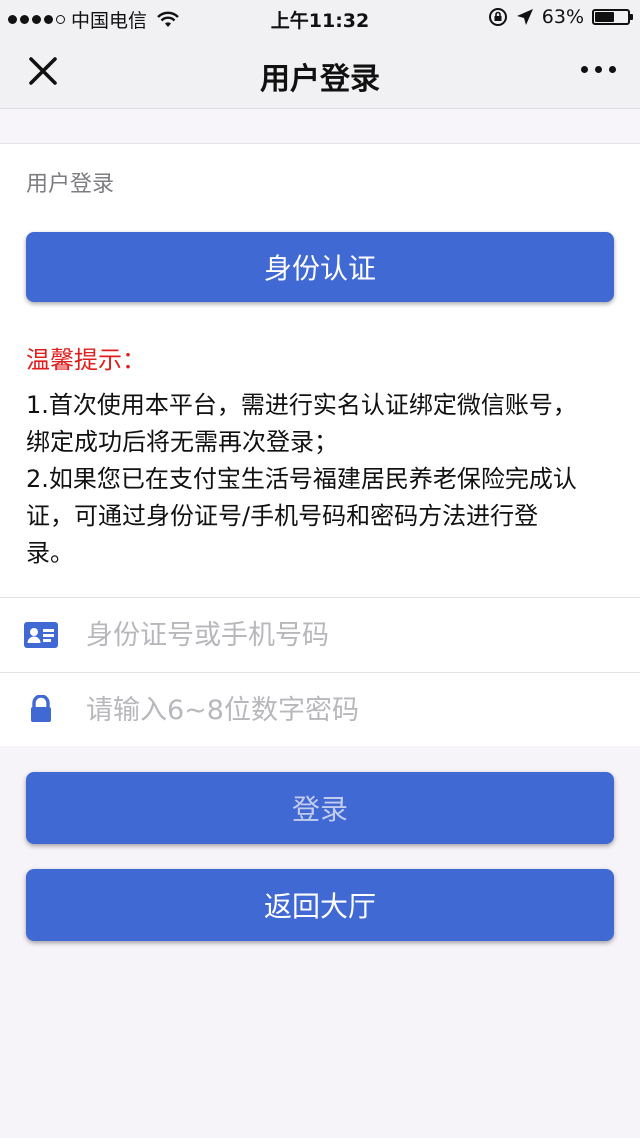  What do you see at coordinates (320, 808) in the screenshot?
I see `login-button: 登录` at bounding box center [320, 808].